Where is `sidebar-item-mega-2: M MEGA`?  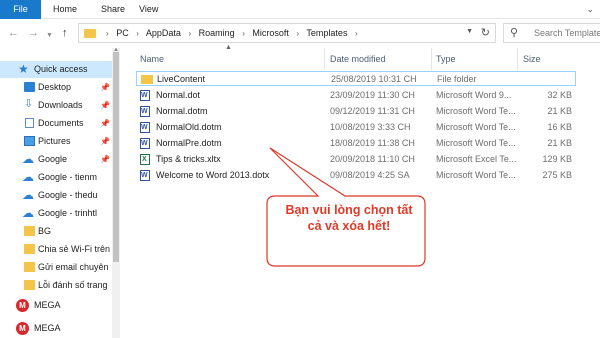
sidebar-item-mega-2: M MEGA is located at coordinates (56, 328).